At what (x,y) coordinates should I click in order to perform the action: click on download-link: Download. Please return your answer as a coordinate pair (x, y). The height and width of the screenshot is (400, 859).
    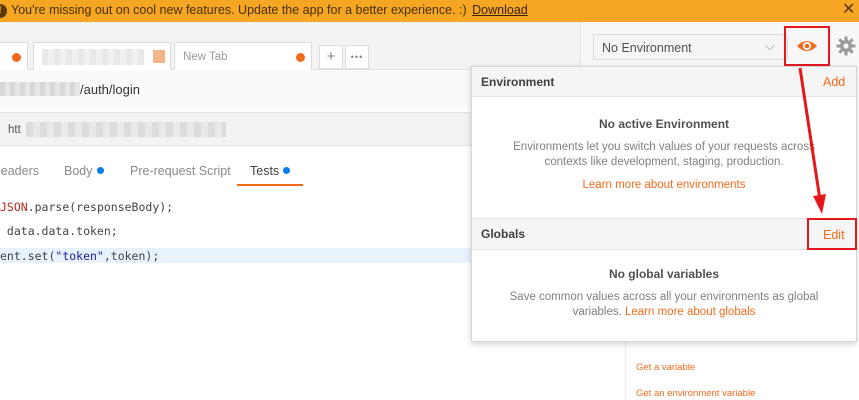
    Looking at the image, I should click on (500, 10).